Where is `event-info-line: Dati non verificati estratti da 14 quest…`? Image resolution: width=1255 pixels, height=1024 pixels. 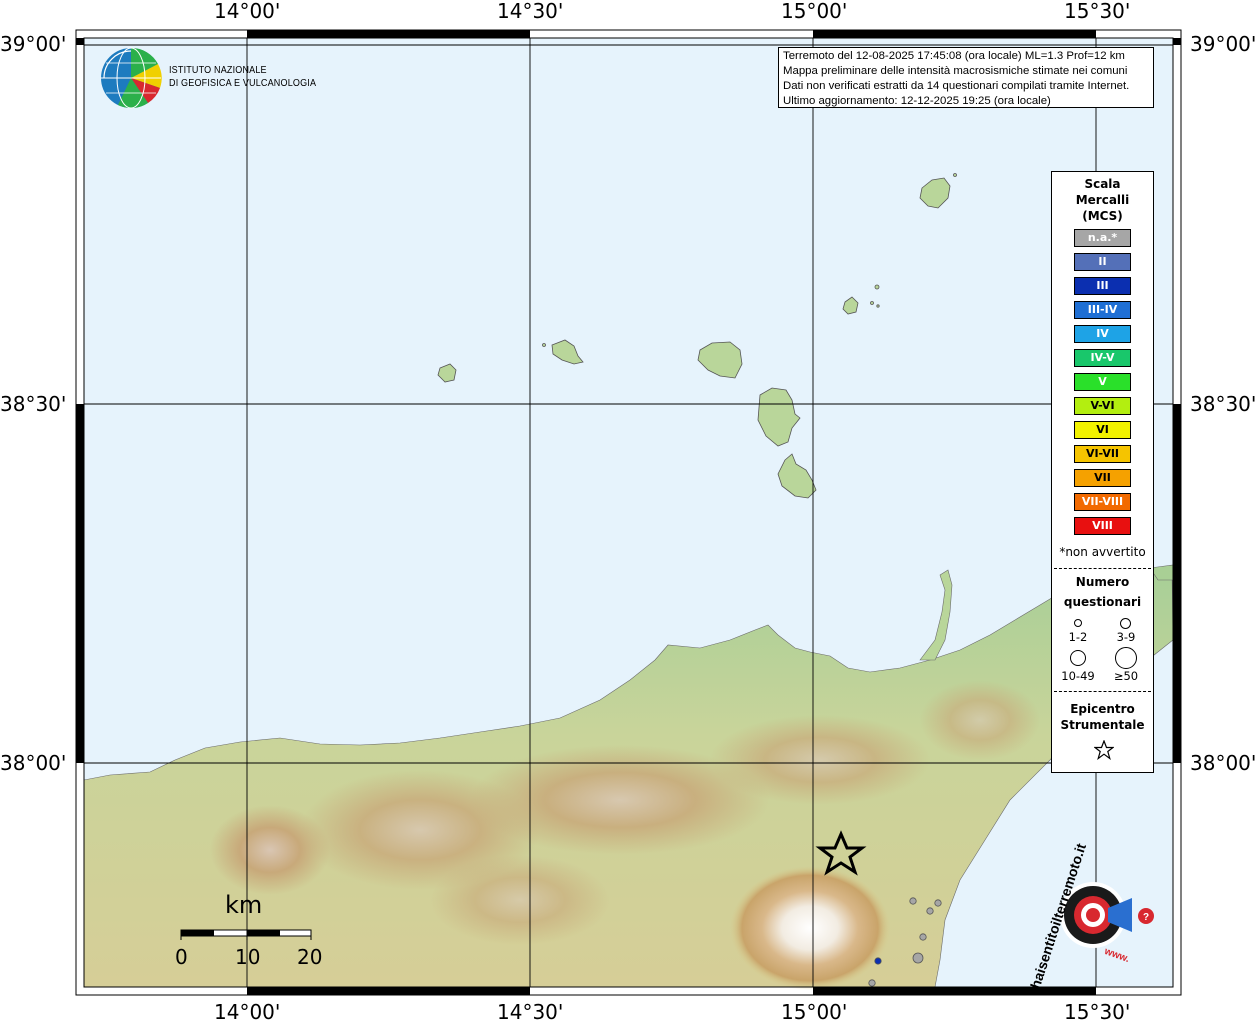
event-info-line: Dati non verificati estratti da 14 quest… is located at coordinates (956, 86).